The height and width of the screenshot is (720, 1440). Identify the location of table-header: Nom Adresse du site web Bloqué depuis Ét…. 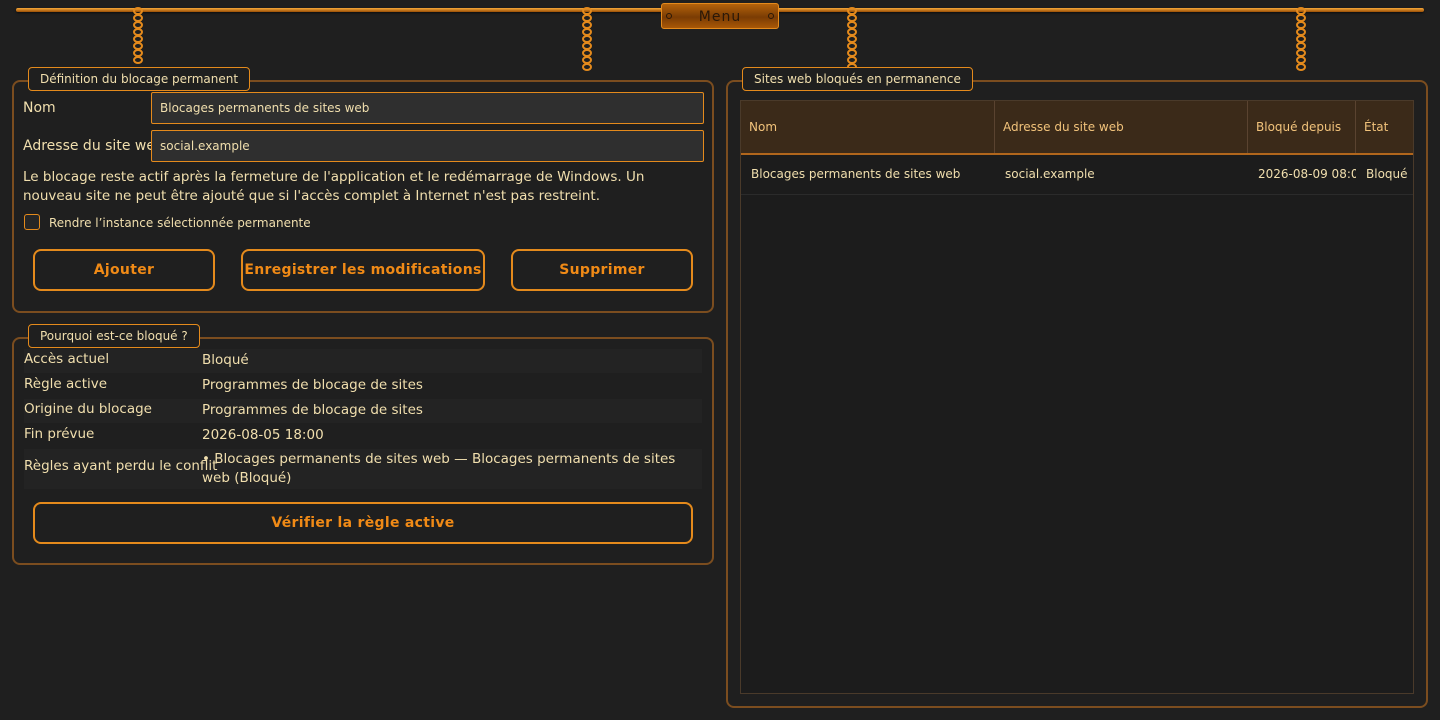
(1077, 128).